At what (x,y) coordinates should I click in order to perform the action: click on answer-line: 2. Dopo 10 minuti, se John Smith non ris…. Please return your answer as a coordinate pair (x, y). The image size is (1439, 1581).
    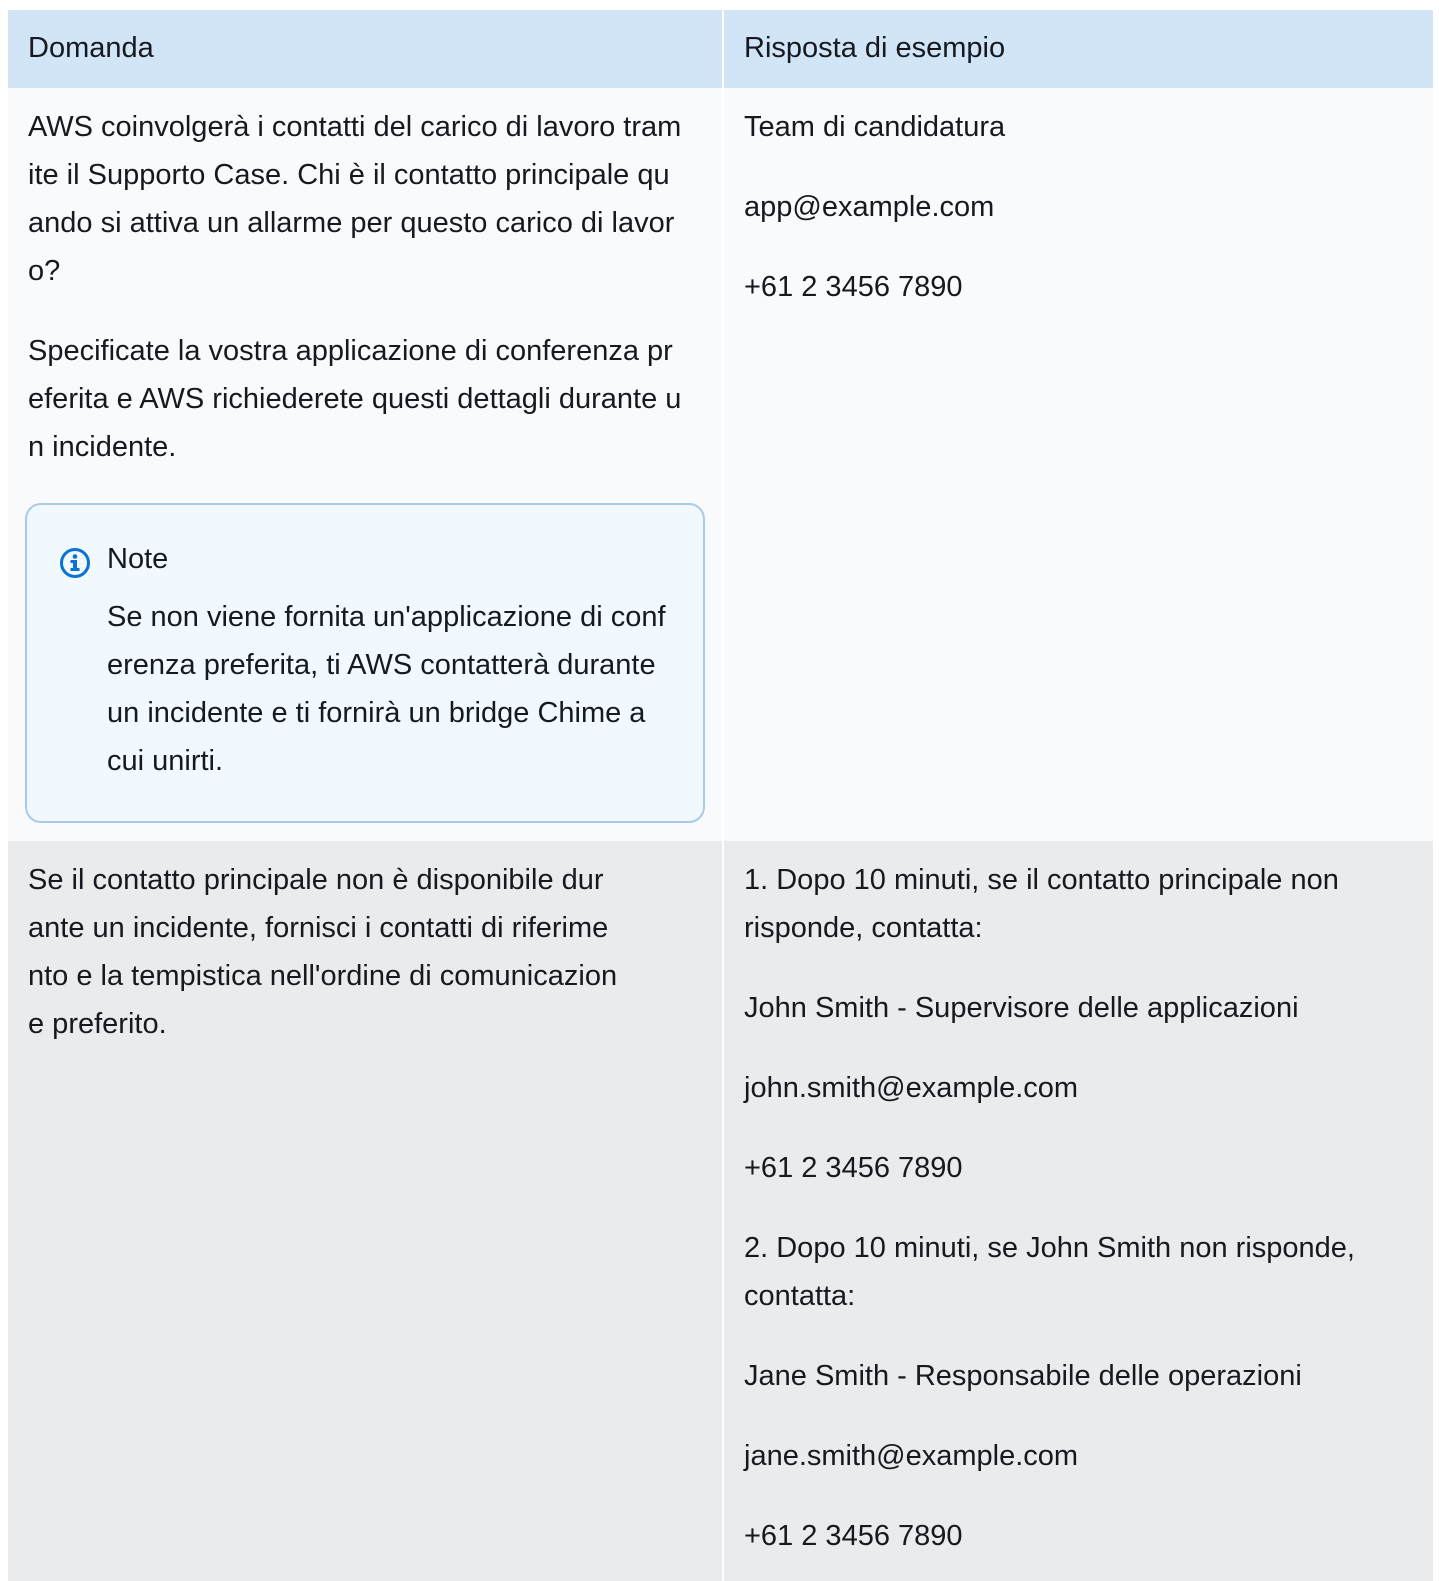
    Looking at the image, I should click on (1049, 1272).